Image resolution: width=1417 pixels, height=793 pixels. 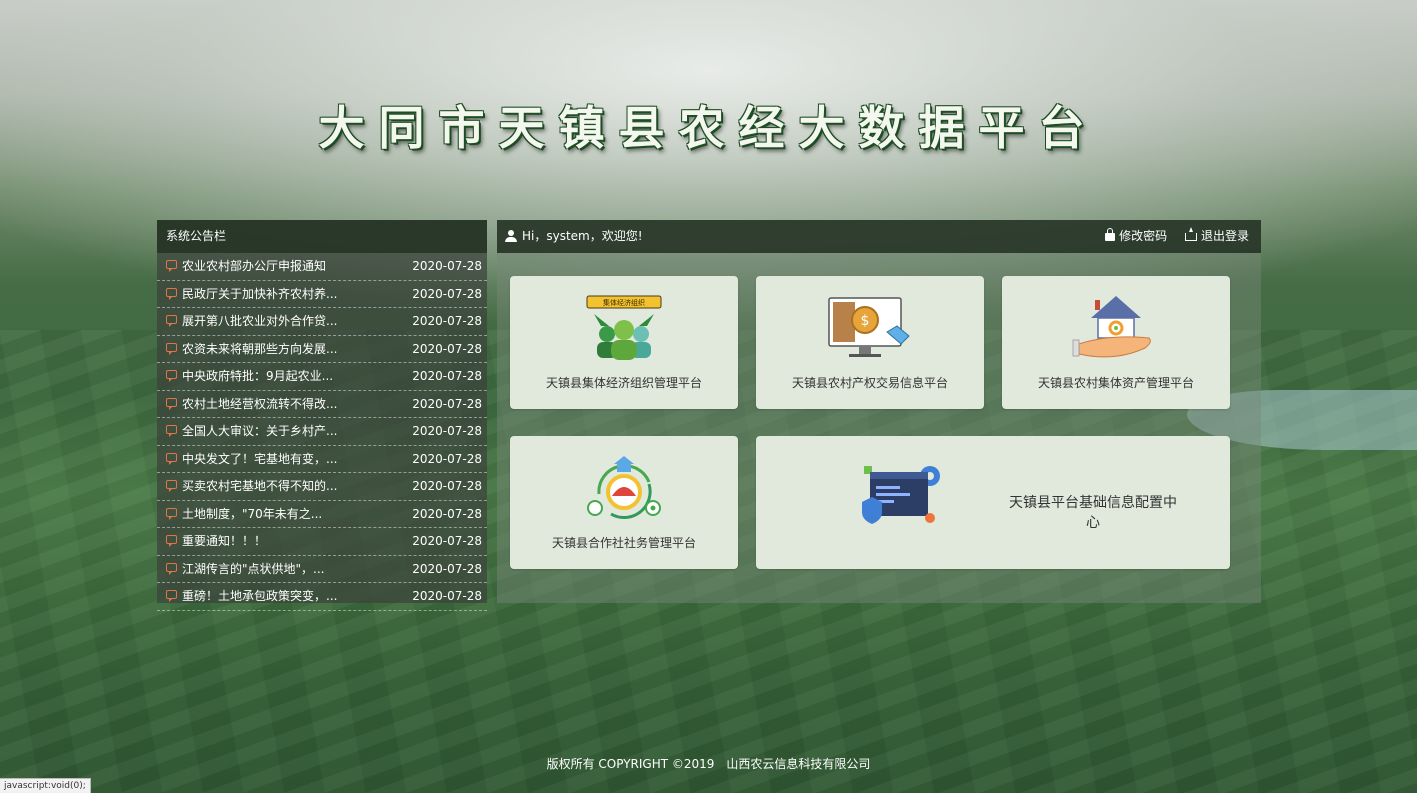 I want to click on collective-org-card: 集体经济组织 天镇县集体经济组织管理平台, so click(x=624, y=342).